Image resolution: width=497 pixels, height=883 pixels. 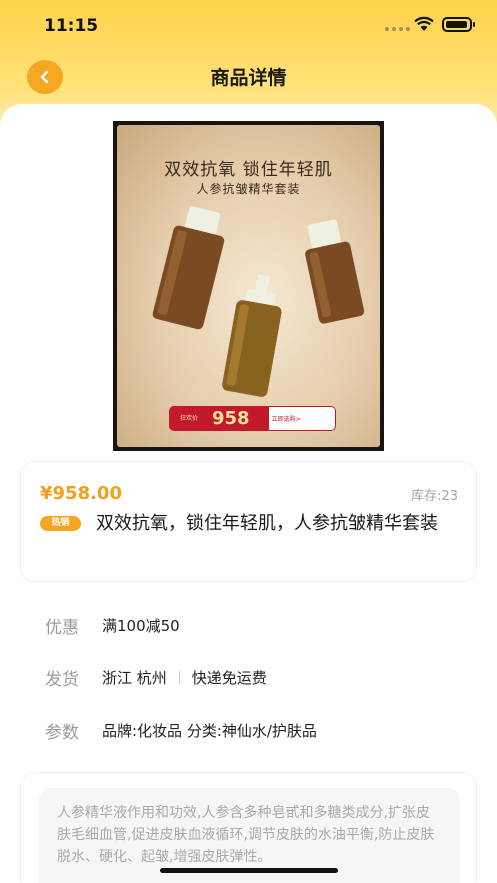 What do you see at coordinates (434, 496) in the screenshot?
I see `stock-count: 库存:23` at bounding box center [434, 496].